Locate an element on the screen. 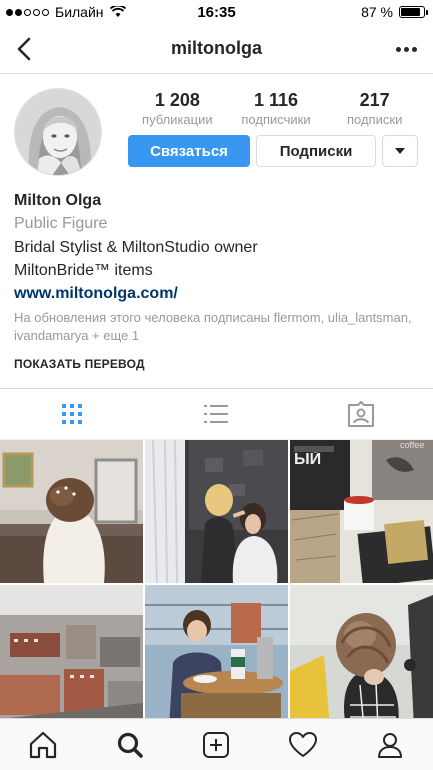  bio-line: MiltonBride™ items is located at coordinates (83, 270).